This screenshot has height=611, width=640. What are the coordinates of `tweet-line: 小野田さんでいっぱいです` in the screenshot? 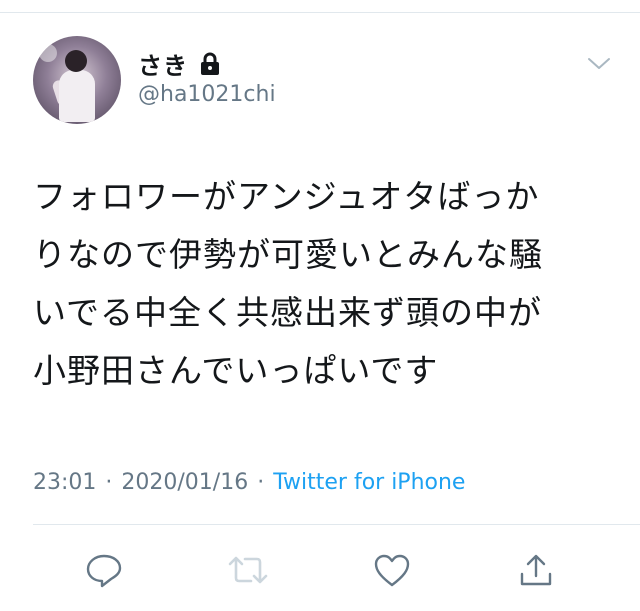 It's located at (236, 370).